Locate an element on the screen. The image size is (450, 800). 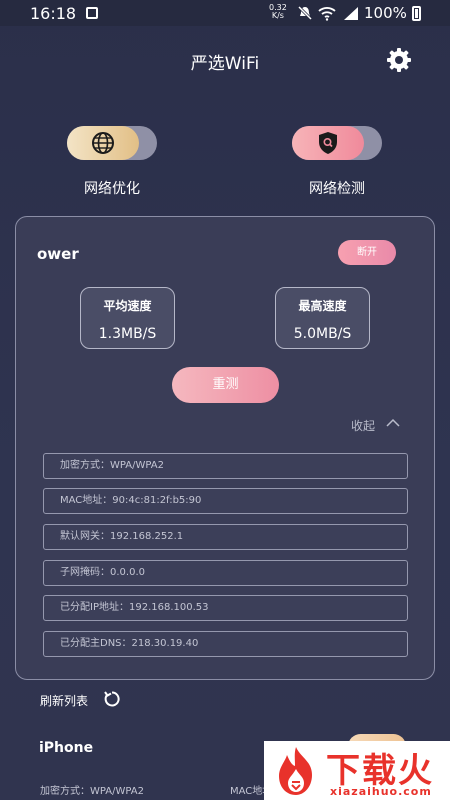
average-speed-label: 平均速度 is located at coordinates (127, 306).